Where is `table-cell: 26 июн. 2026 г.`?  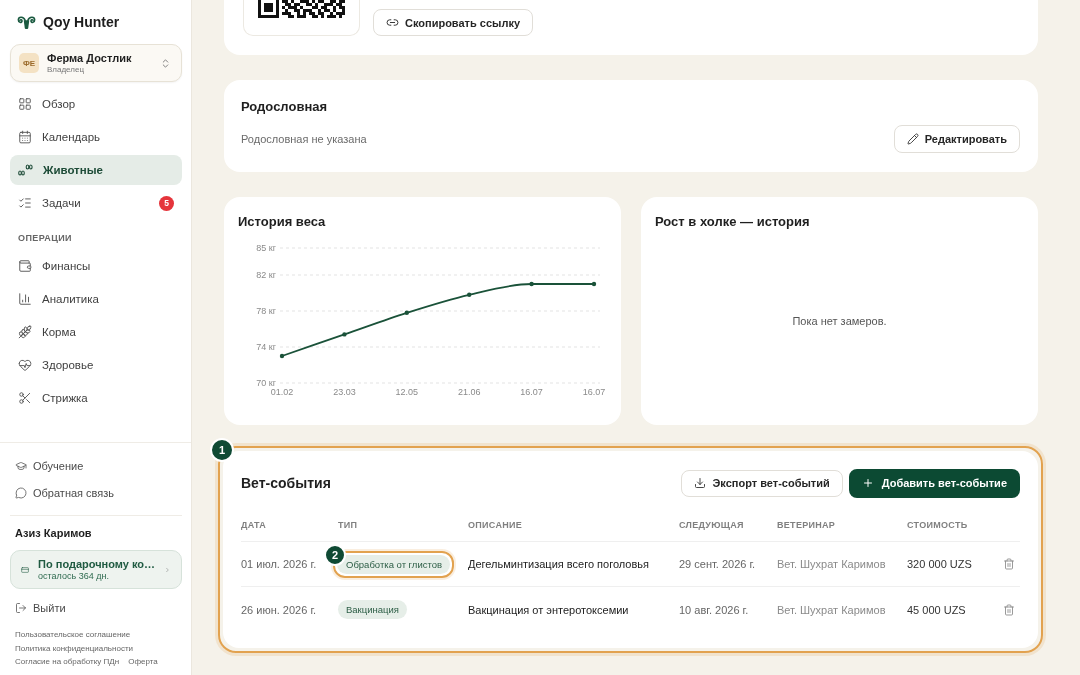 table-cell: 26 июн. 2026 г. is located at coordinates (279, 609).